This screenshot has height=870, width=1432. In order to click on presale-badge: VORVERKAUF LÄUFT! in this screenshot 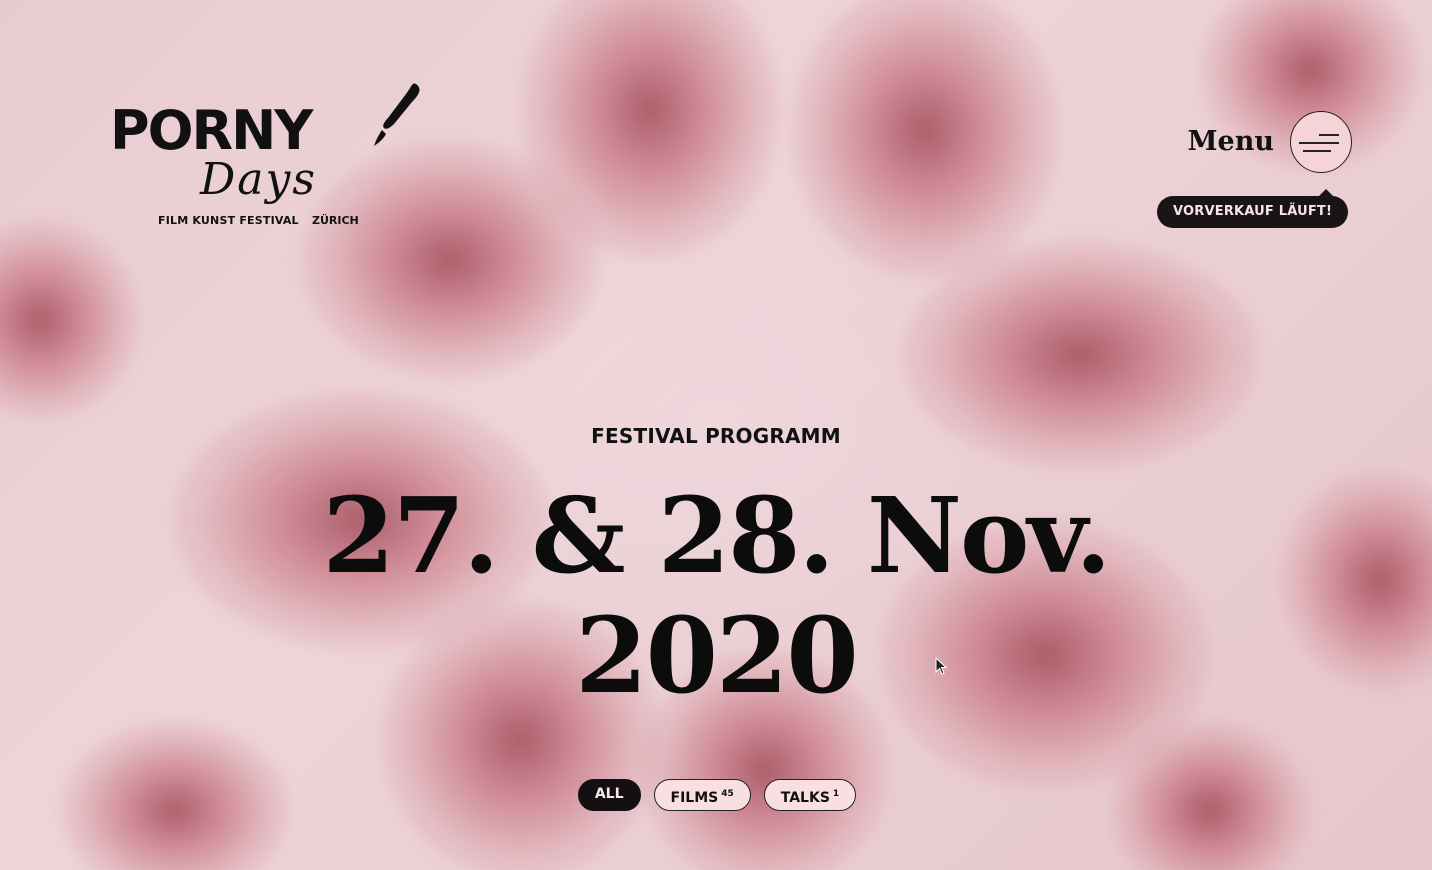, I will do `click(1253, 208)`.